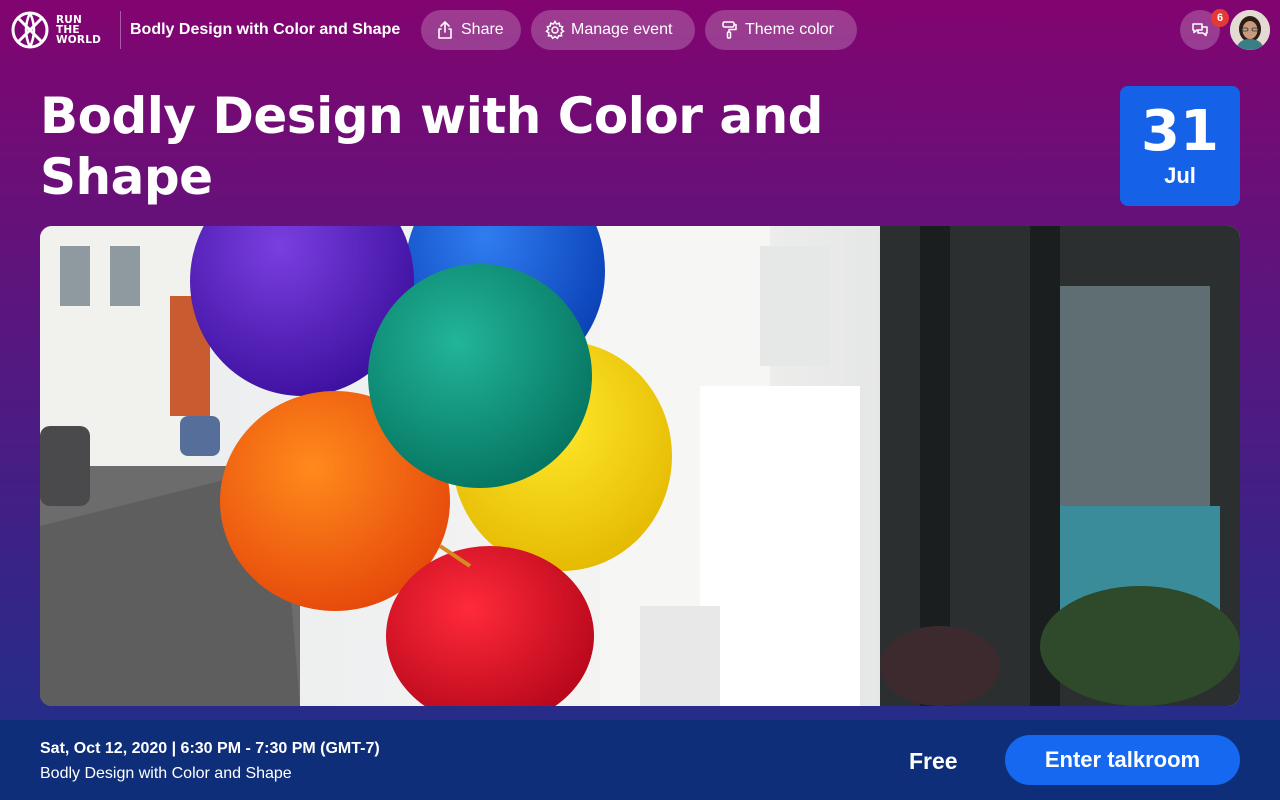 The image size is (1280, 800). I want to click on run-the-world-logo: RUN THE WORLD, so click(55, 30).